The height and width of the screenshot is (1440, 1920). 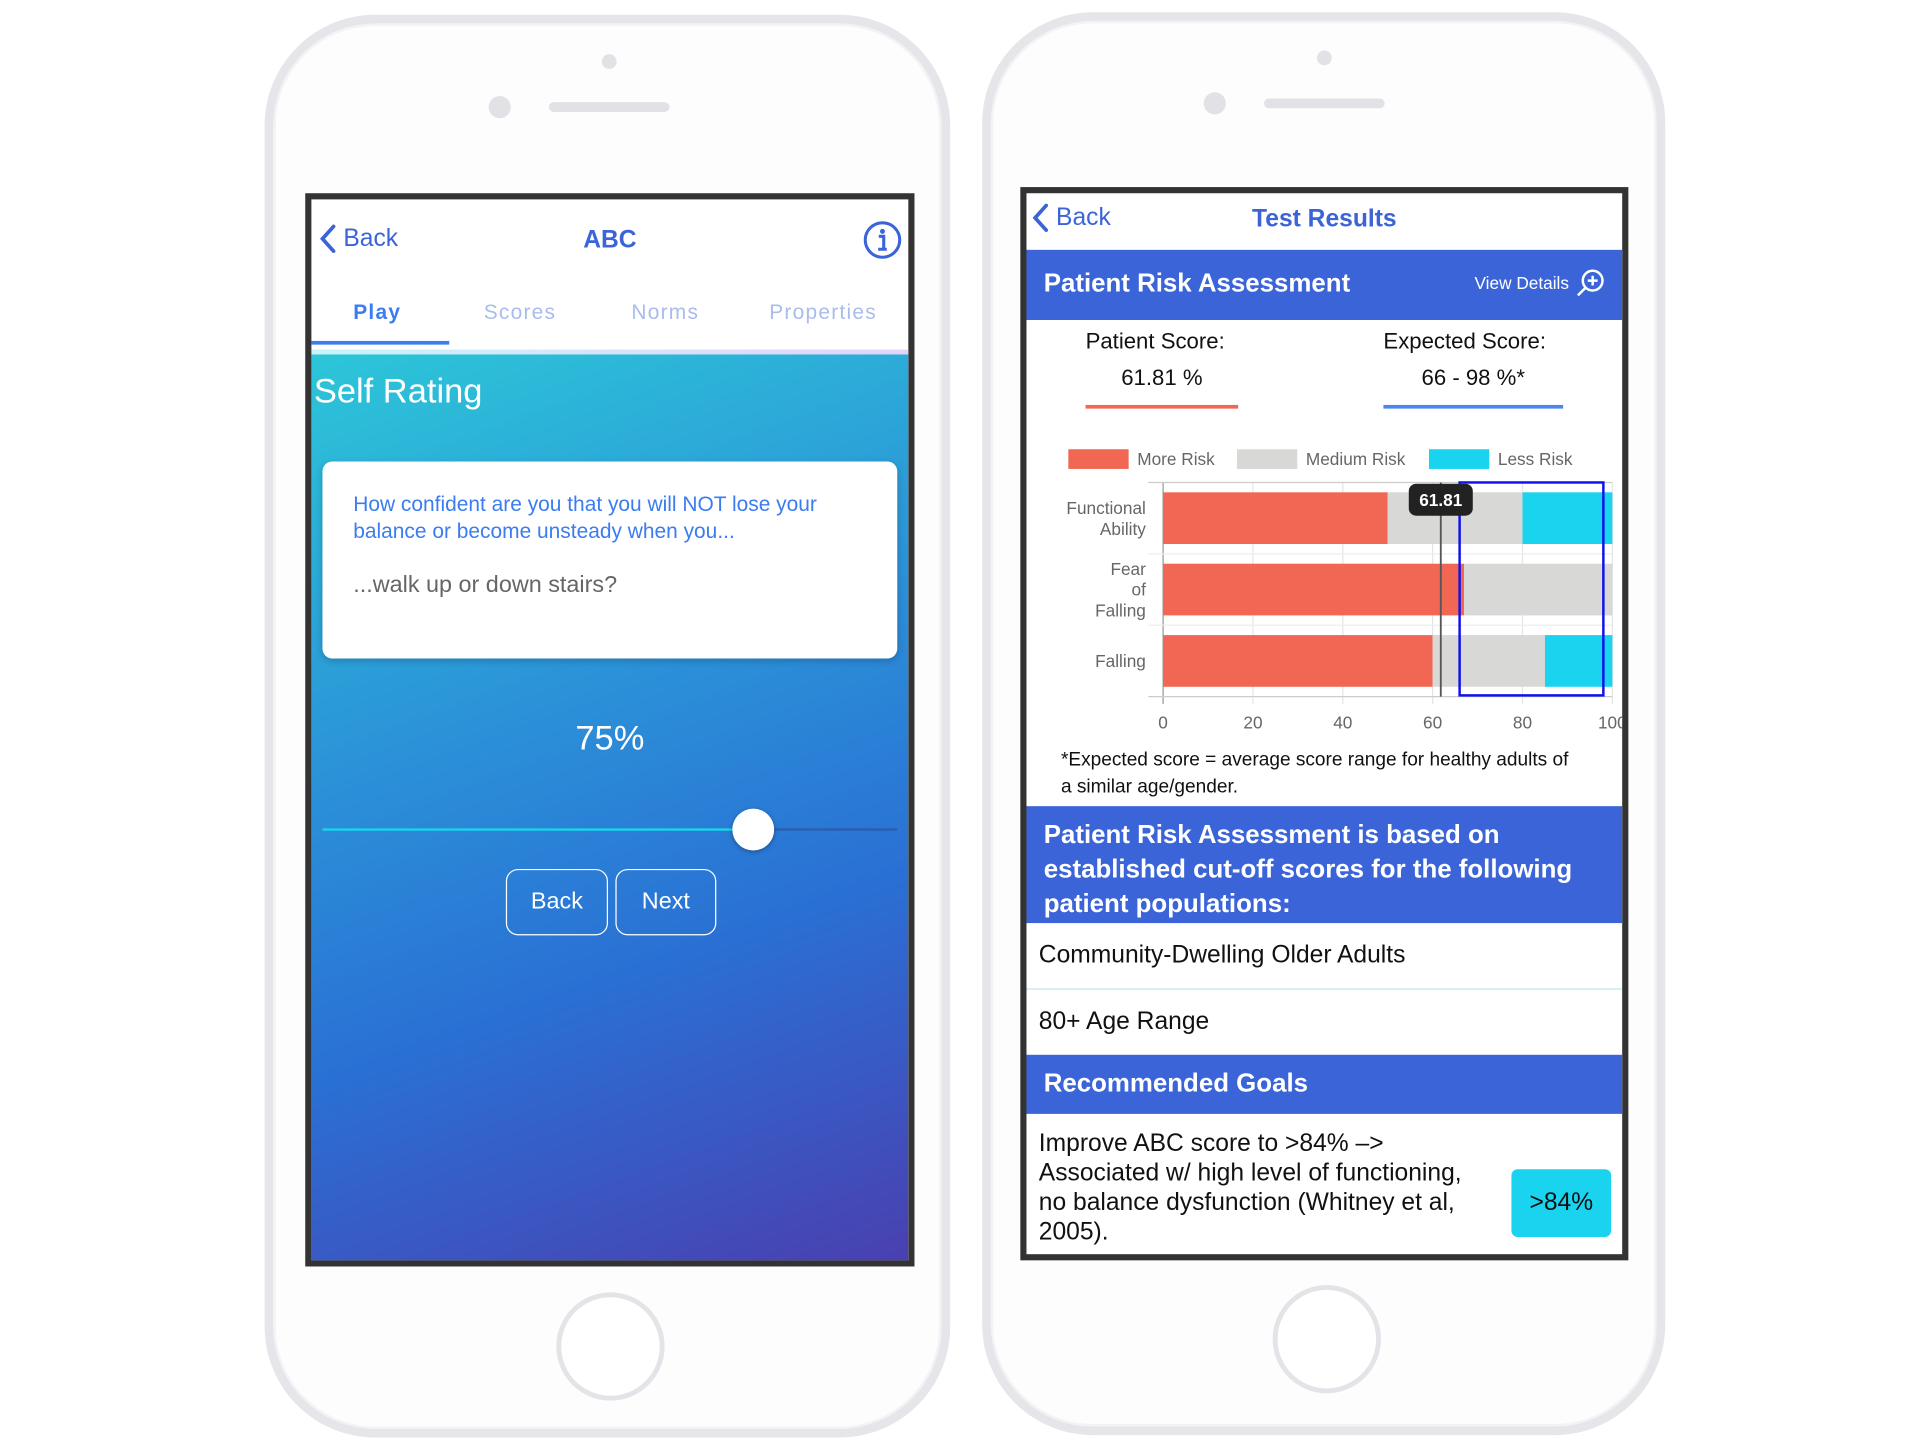 What do you see at coordinates (665, 312) in the screenshot?
I see `tab-norms: Norms` at bounding box center [665, 312].